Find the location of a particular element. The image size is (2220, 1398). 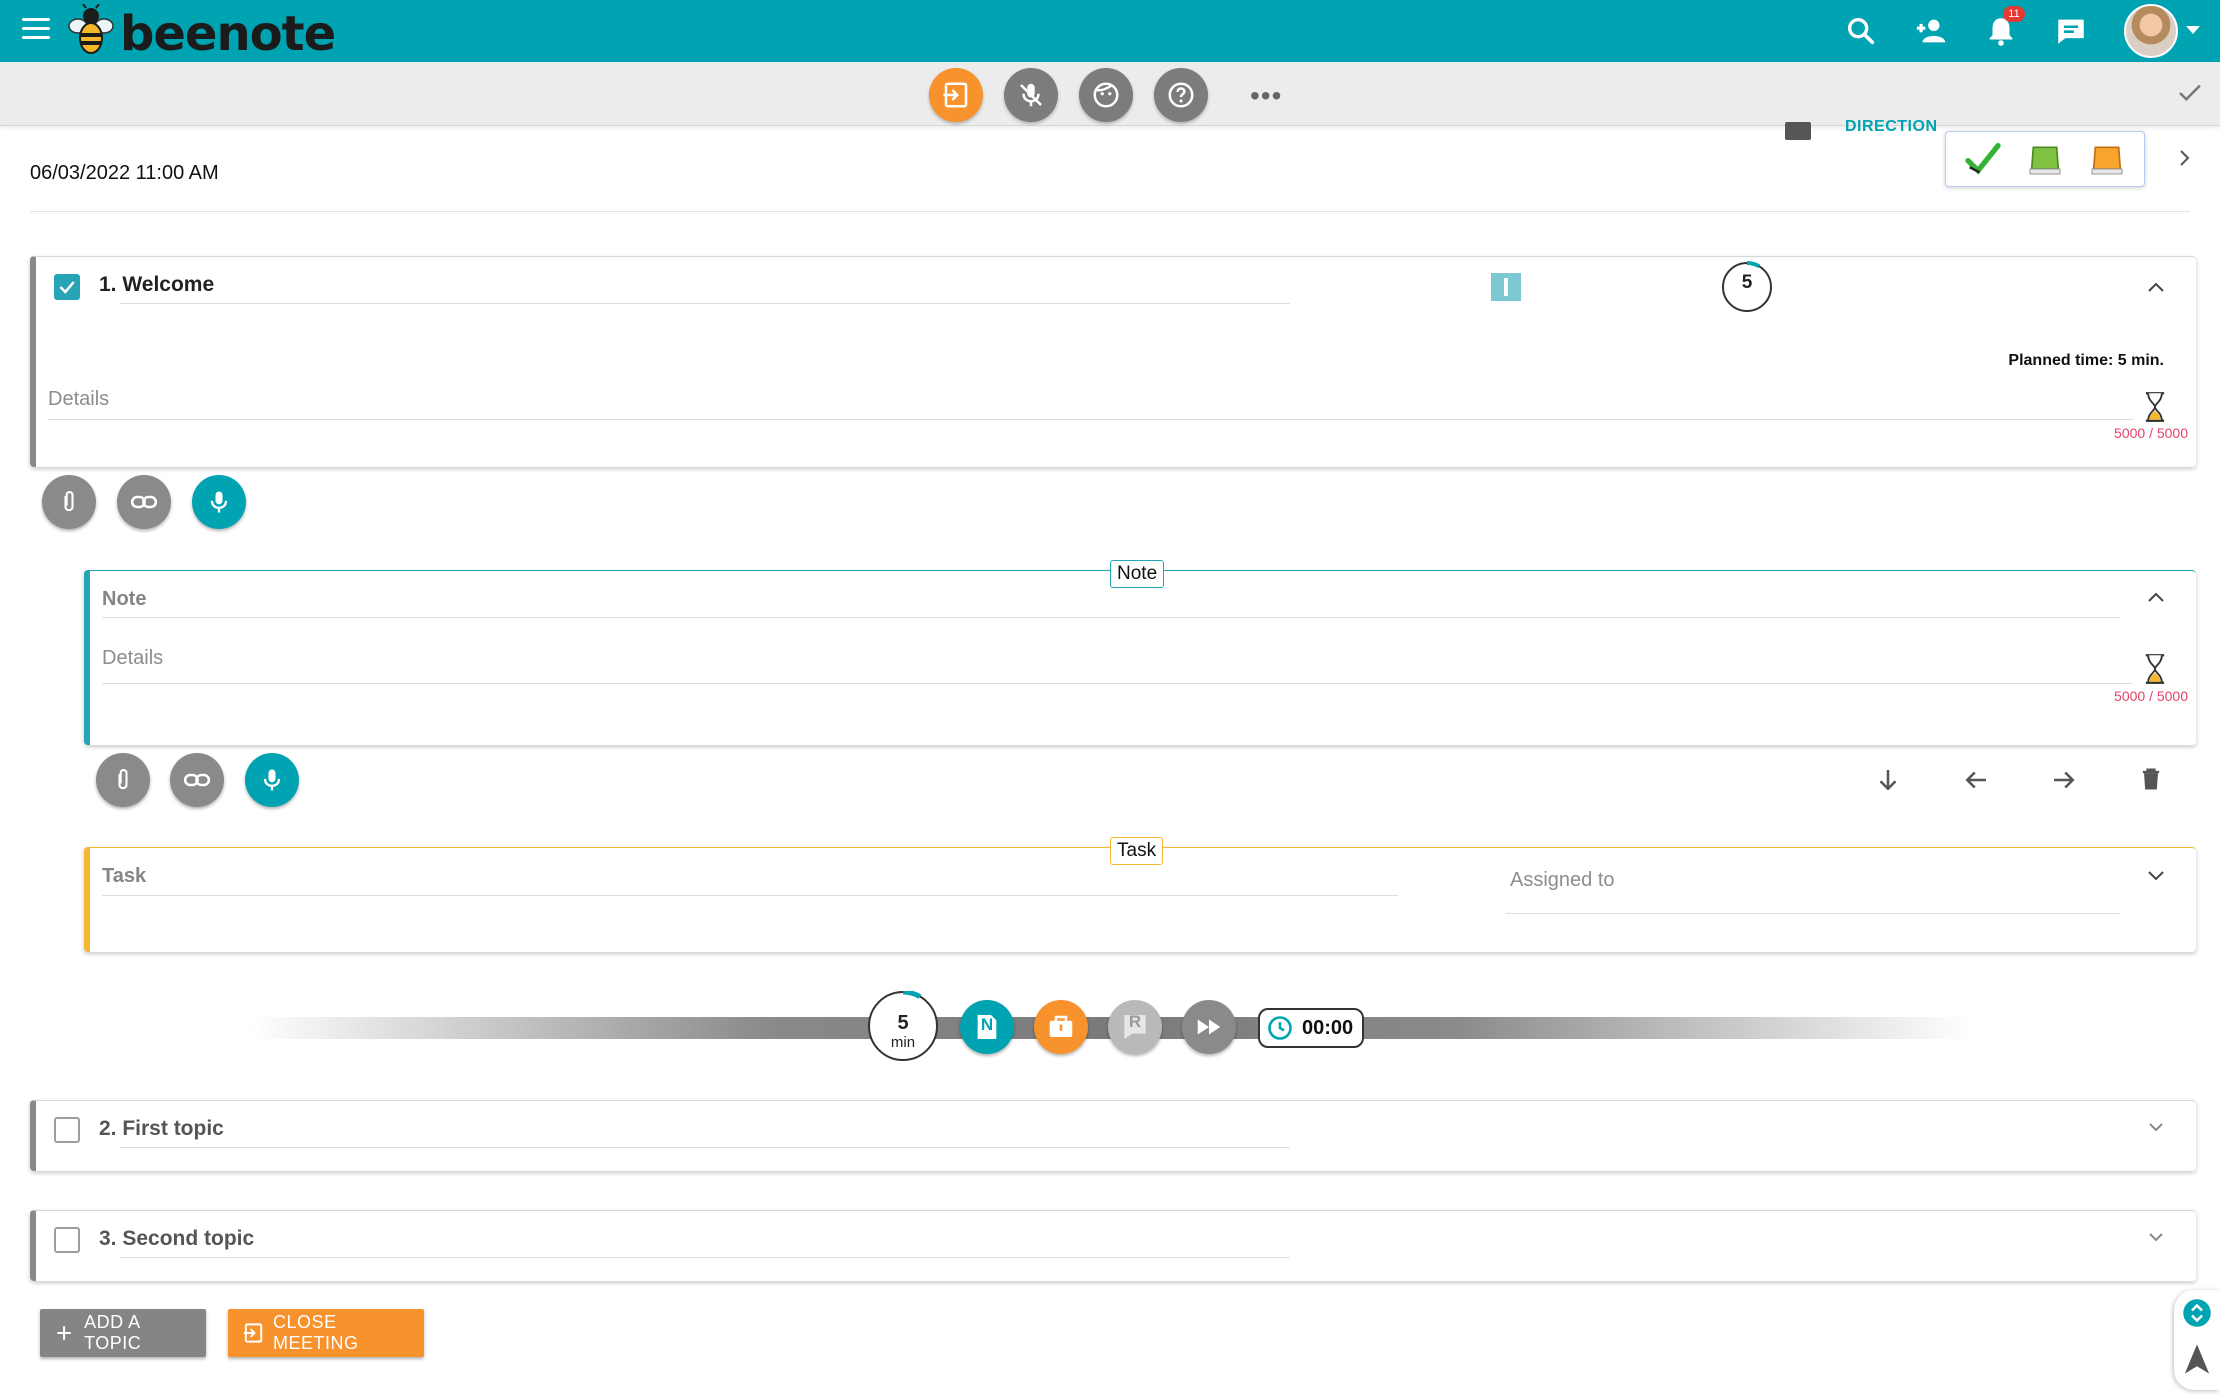

task-assigned-to-input: Assigned to is located at coordinates (1562, 880).